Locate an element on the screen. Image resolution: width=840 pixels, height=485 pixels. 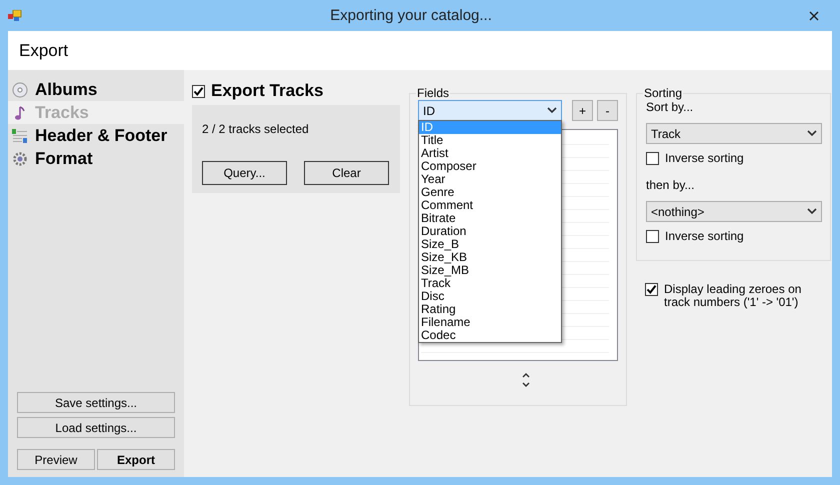
dropdown-option: Duration is located at coordinates (490, 231).